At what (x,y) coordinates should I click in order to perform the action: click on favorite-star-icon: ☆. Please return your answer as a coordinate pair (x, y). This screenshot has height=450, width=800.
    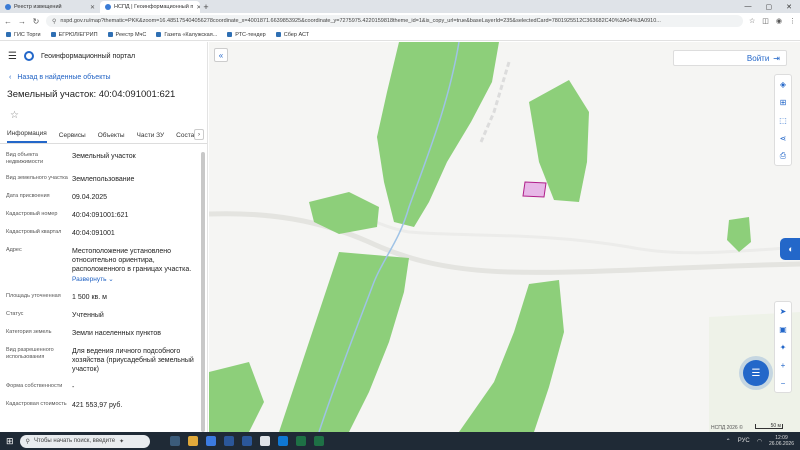
    Looking at the image, I should click on (103, 115).